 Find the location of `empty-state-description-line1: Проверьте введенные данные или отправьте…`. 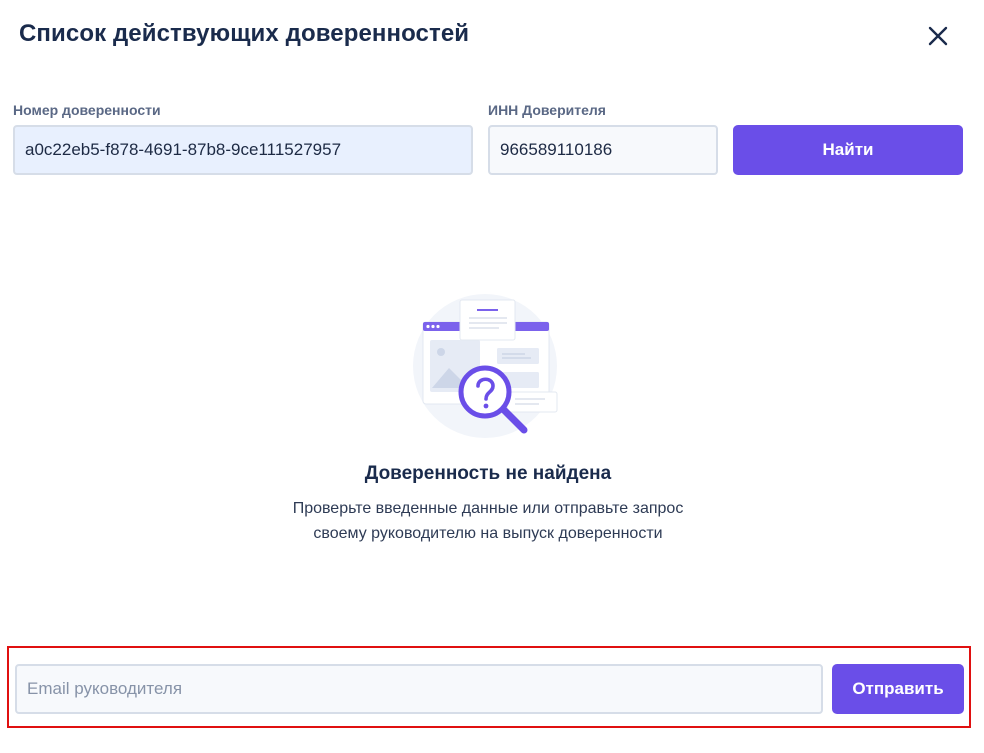

empty-state-description-line1: Проверьте введенные данные или отправьте… is located at coordinates (488, 508).